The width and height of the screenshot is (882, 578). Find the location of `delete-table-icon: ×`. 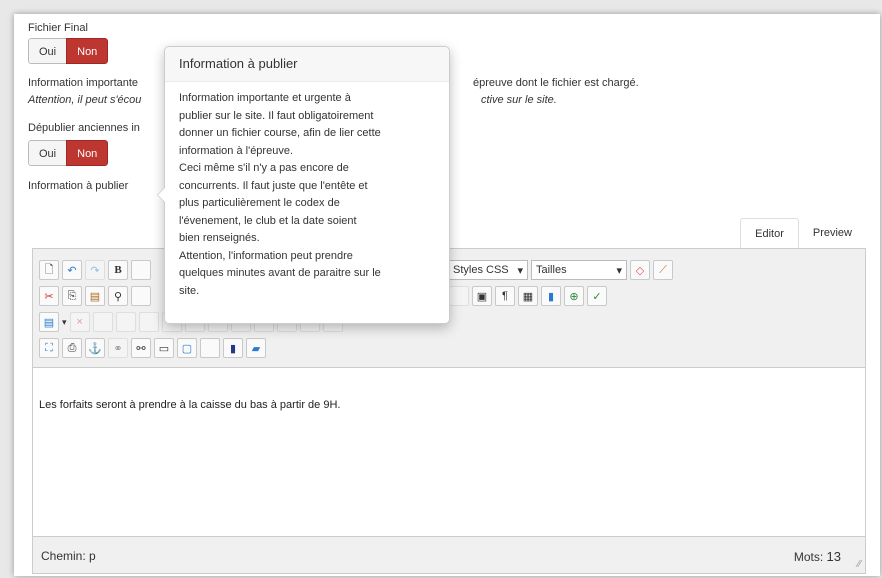

delete-table-icon: × is located at coordinates (79, 322).